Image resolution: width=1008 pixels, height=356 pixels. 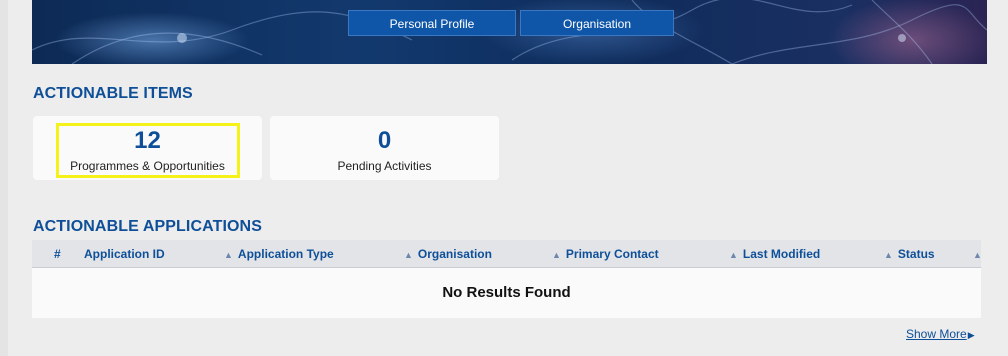 What do you see at coordinates (597, 23) in the screenshot?
I see `organisation-button: Organisation` at bounding box center [597, 23].